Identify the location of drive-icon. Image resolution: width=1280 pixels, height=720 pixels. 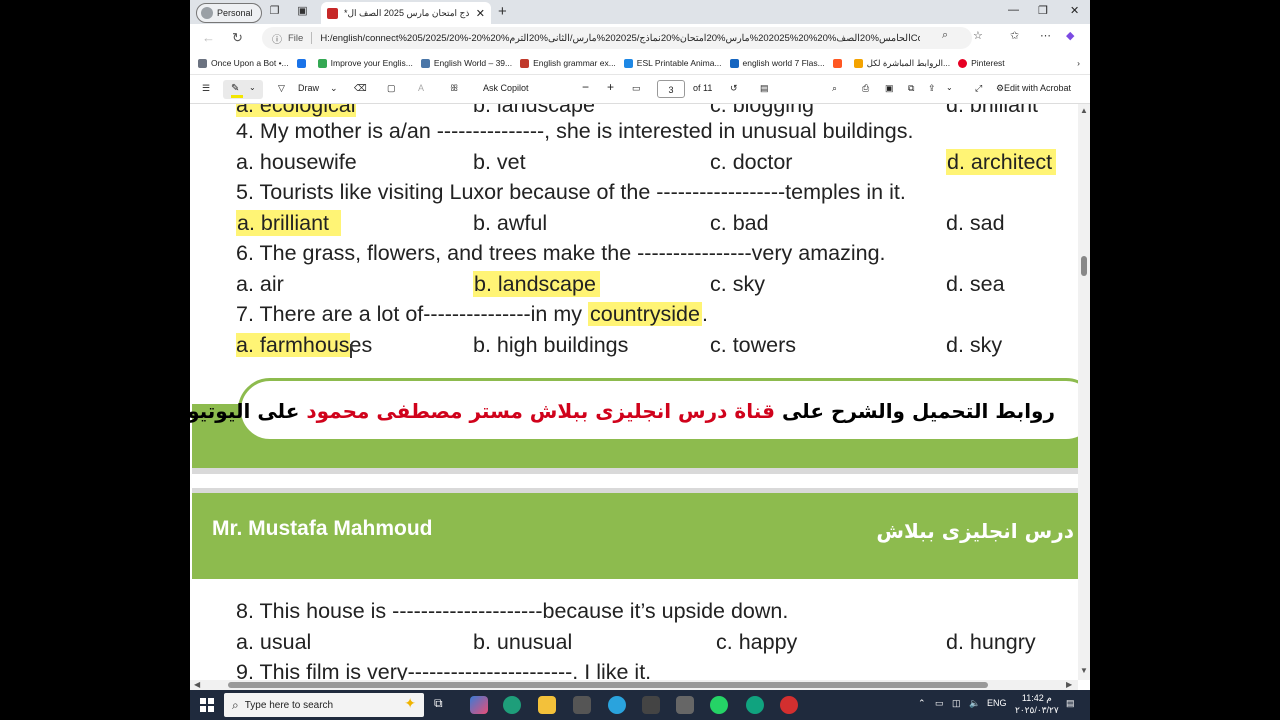
(301, 63).